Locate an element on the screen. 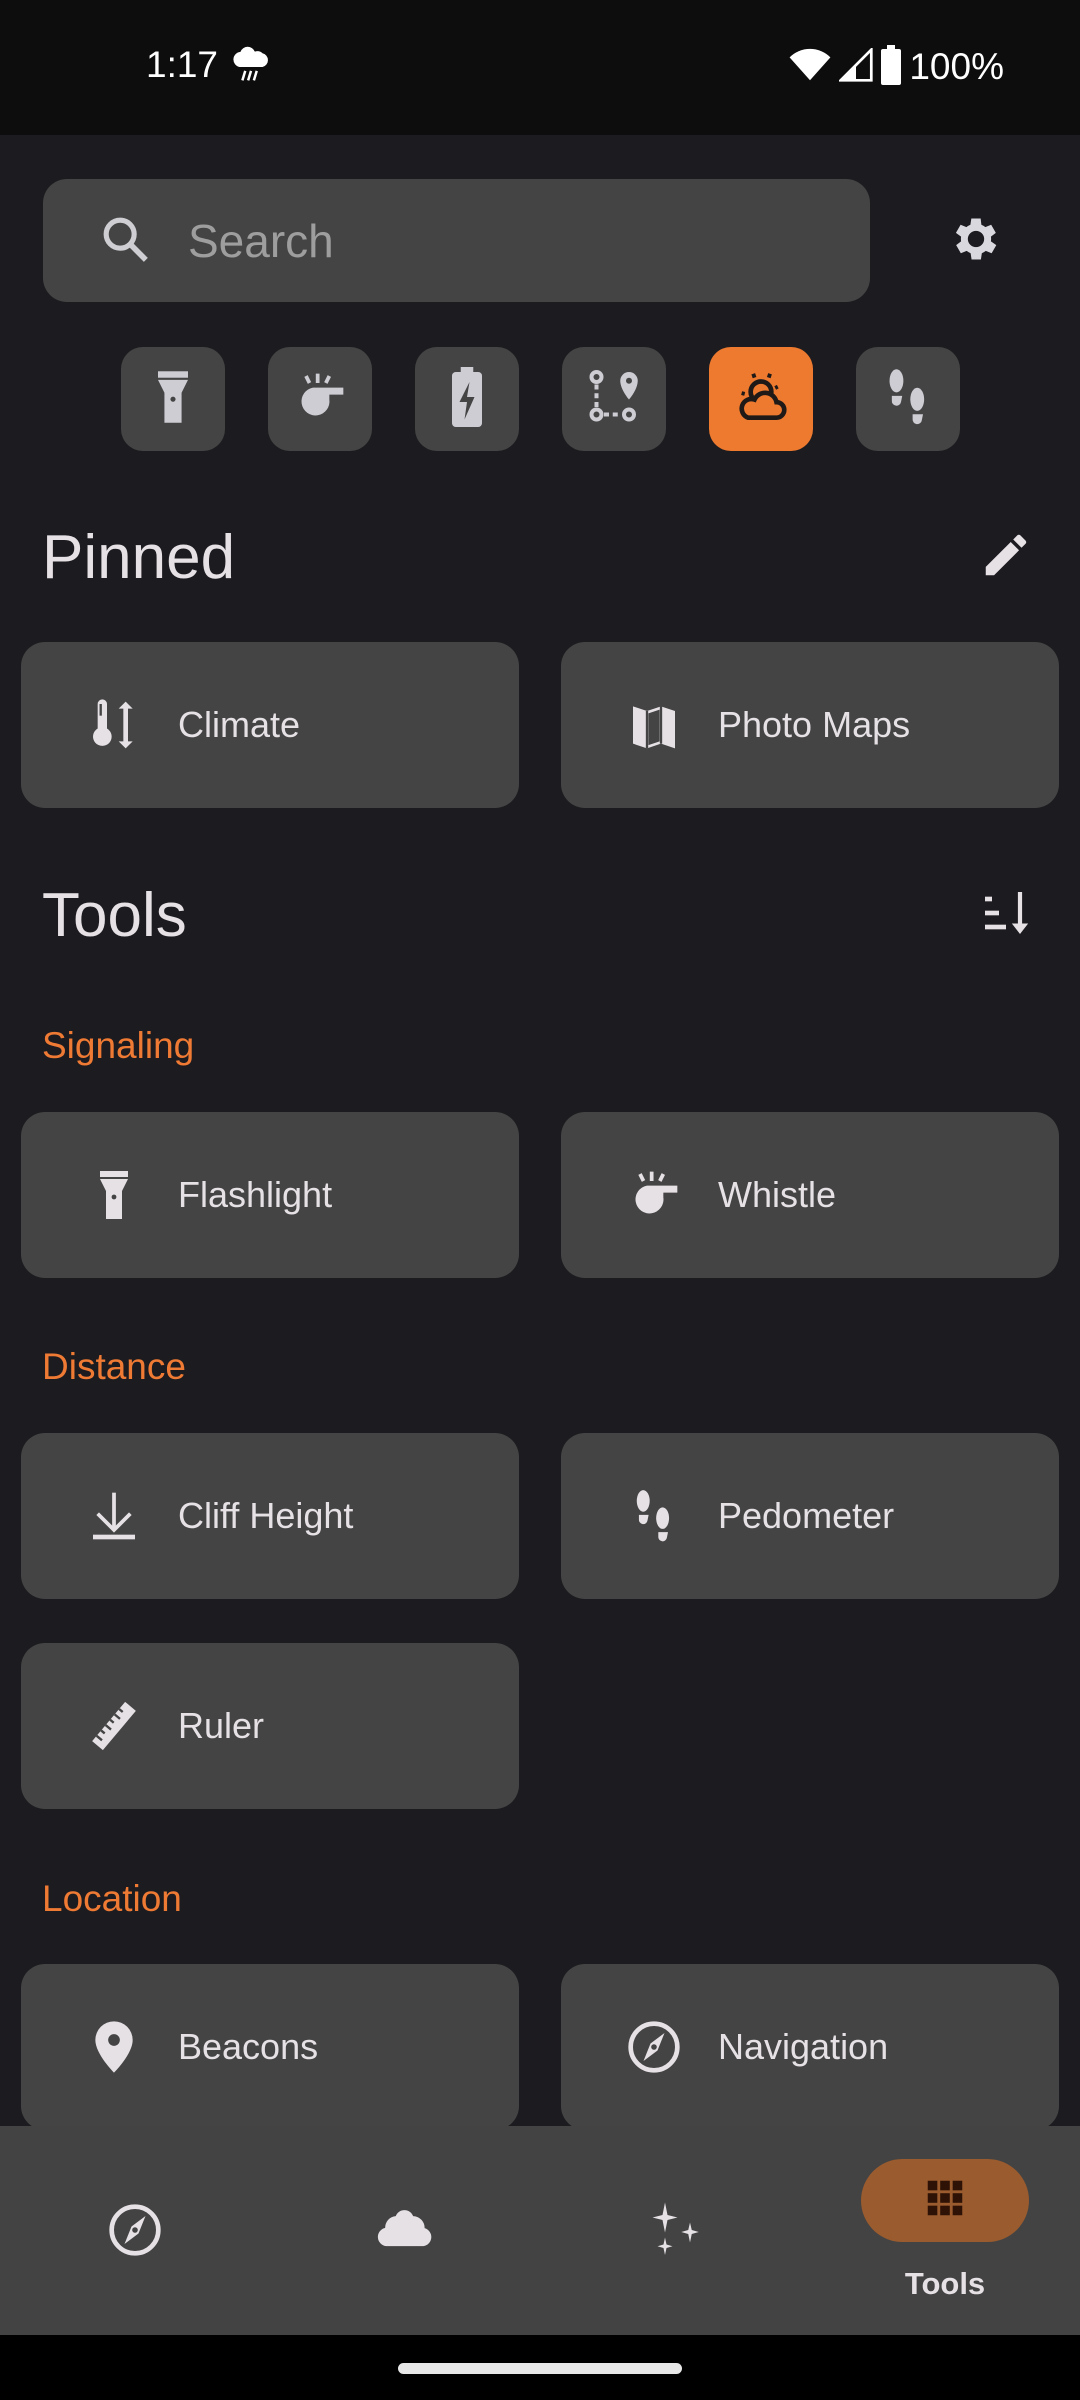 This screenshot has height=2400, width=1080. download-arrow-icon is located at coordinates (114, 1516).